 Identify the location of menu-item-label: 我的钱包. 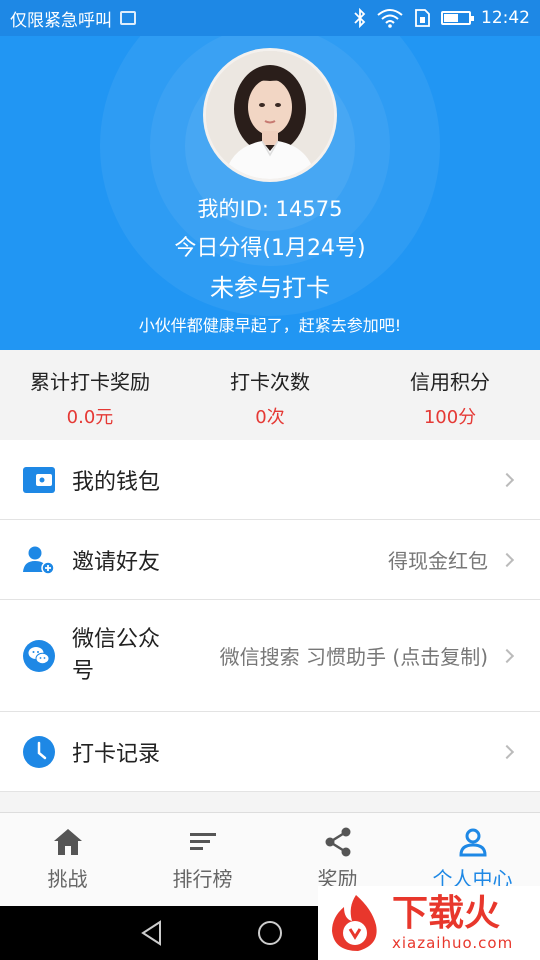
(116, 482).